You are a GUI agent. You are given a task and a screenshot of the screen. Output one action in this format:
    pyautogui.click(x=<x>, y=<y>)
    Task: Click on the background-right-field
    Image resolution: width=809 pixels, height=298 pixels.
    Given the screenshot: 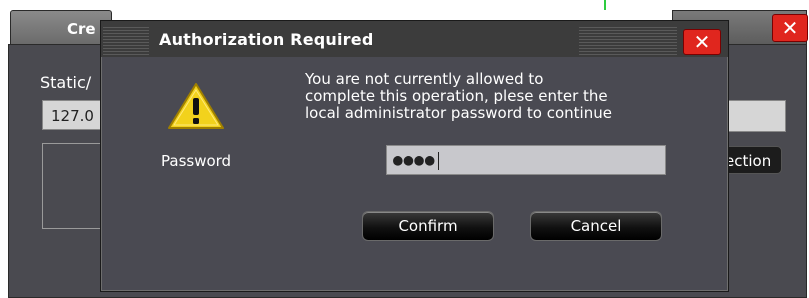 What is the action you would take?
    pyautogui.click(x=754, y=116)
    